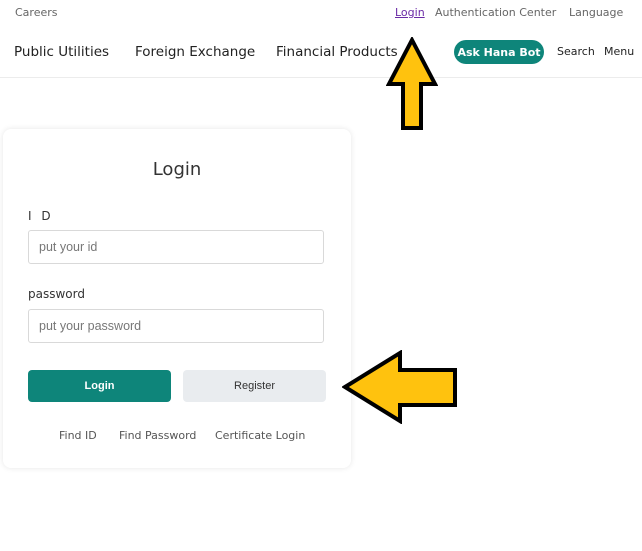 The width and height of the screenshot is (642, 551). What do you see at coordinates (410, 12) in the screenshot?
I see `login-link: Login` at bounding box center [410, 12].